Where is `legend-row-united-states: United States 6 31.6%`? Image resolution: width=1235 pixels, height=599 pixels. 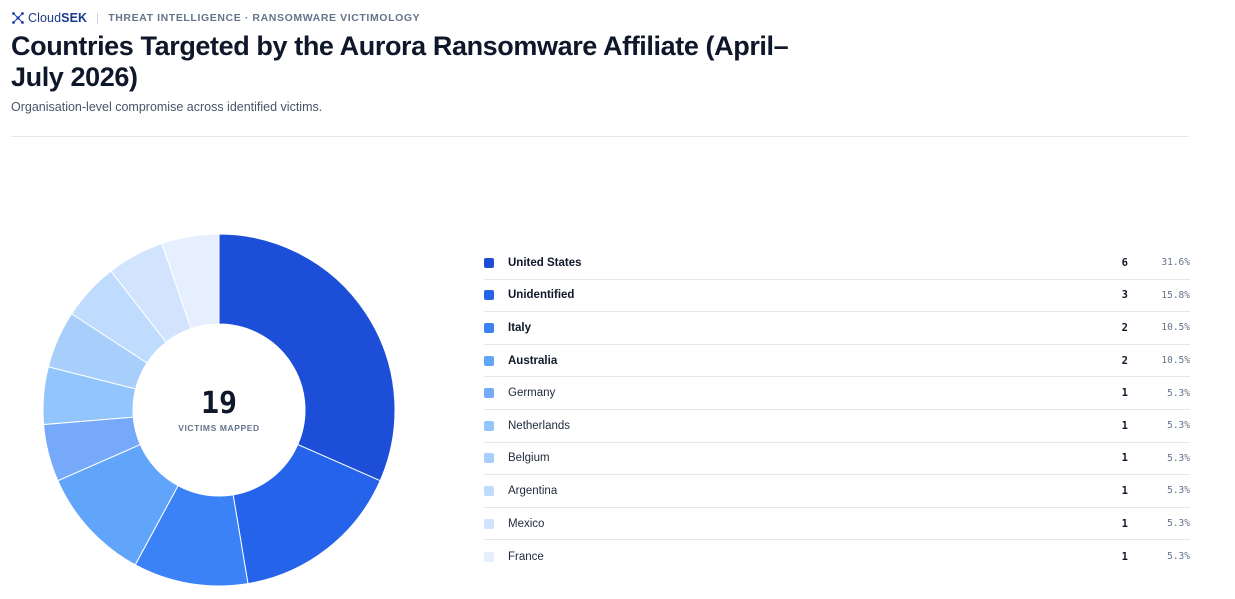
legend-row-united-states: United States 6 31.6% is located at coordinates (837, 263).